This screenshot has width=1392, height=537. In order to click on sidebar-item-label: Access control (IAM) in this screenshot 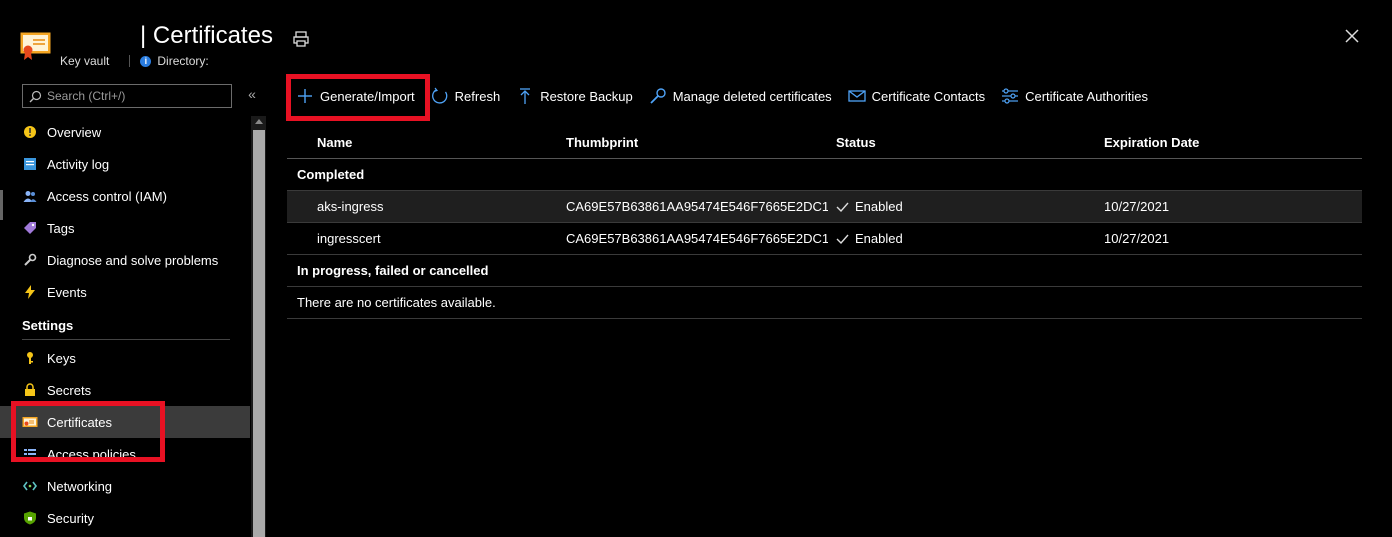, I will do `click(107, 196)`.